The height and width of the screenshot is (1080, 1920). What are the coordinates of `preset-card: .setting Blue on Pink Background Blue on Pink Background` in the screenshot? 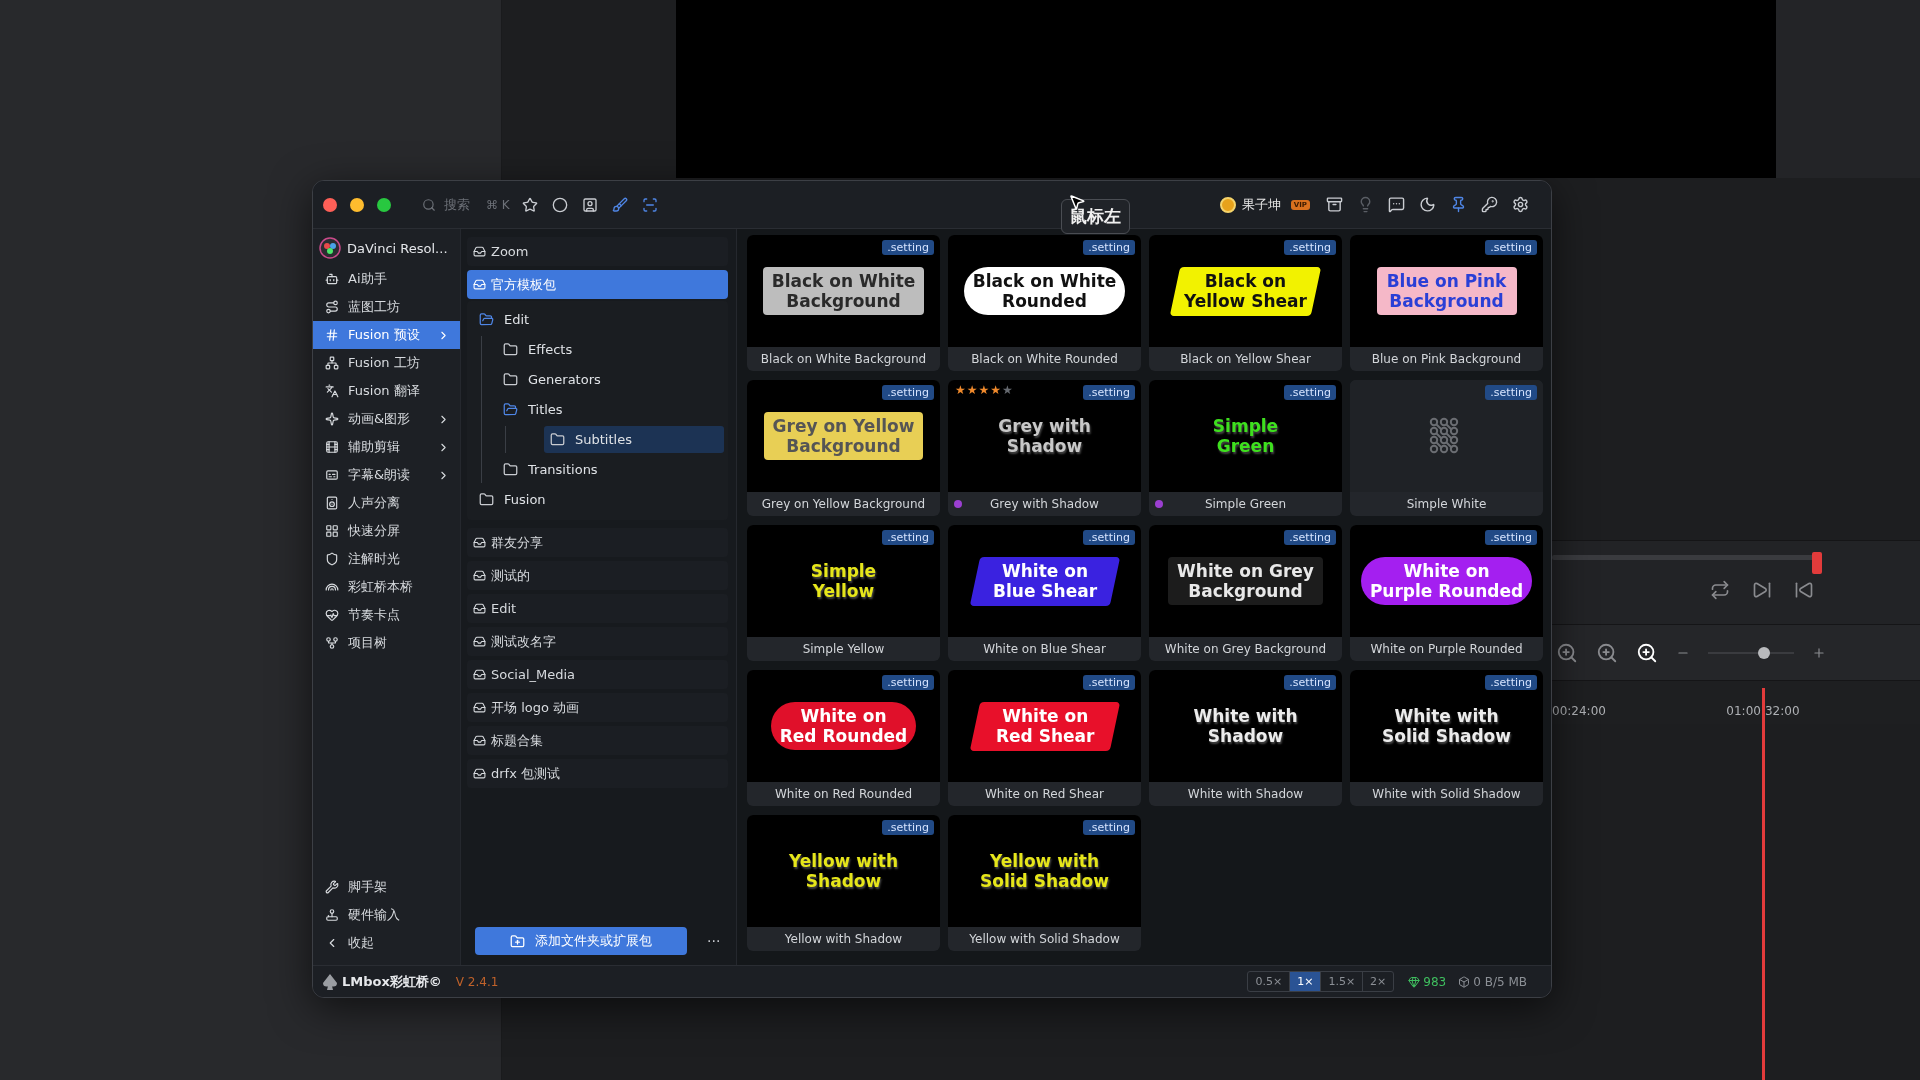 It's located at (1446, 303).